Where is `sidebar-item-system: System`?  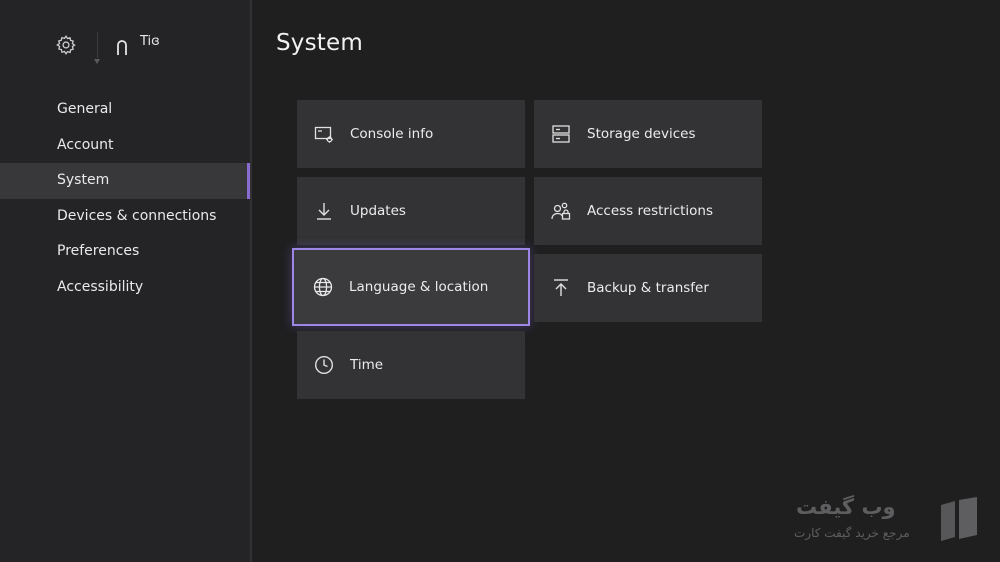
sidebar-item-system: System is located at coordinates (125, 181).